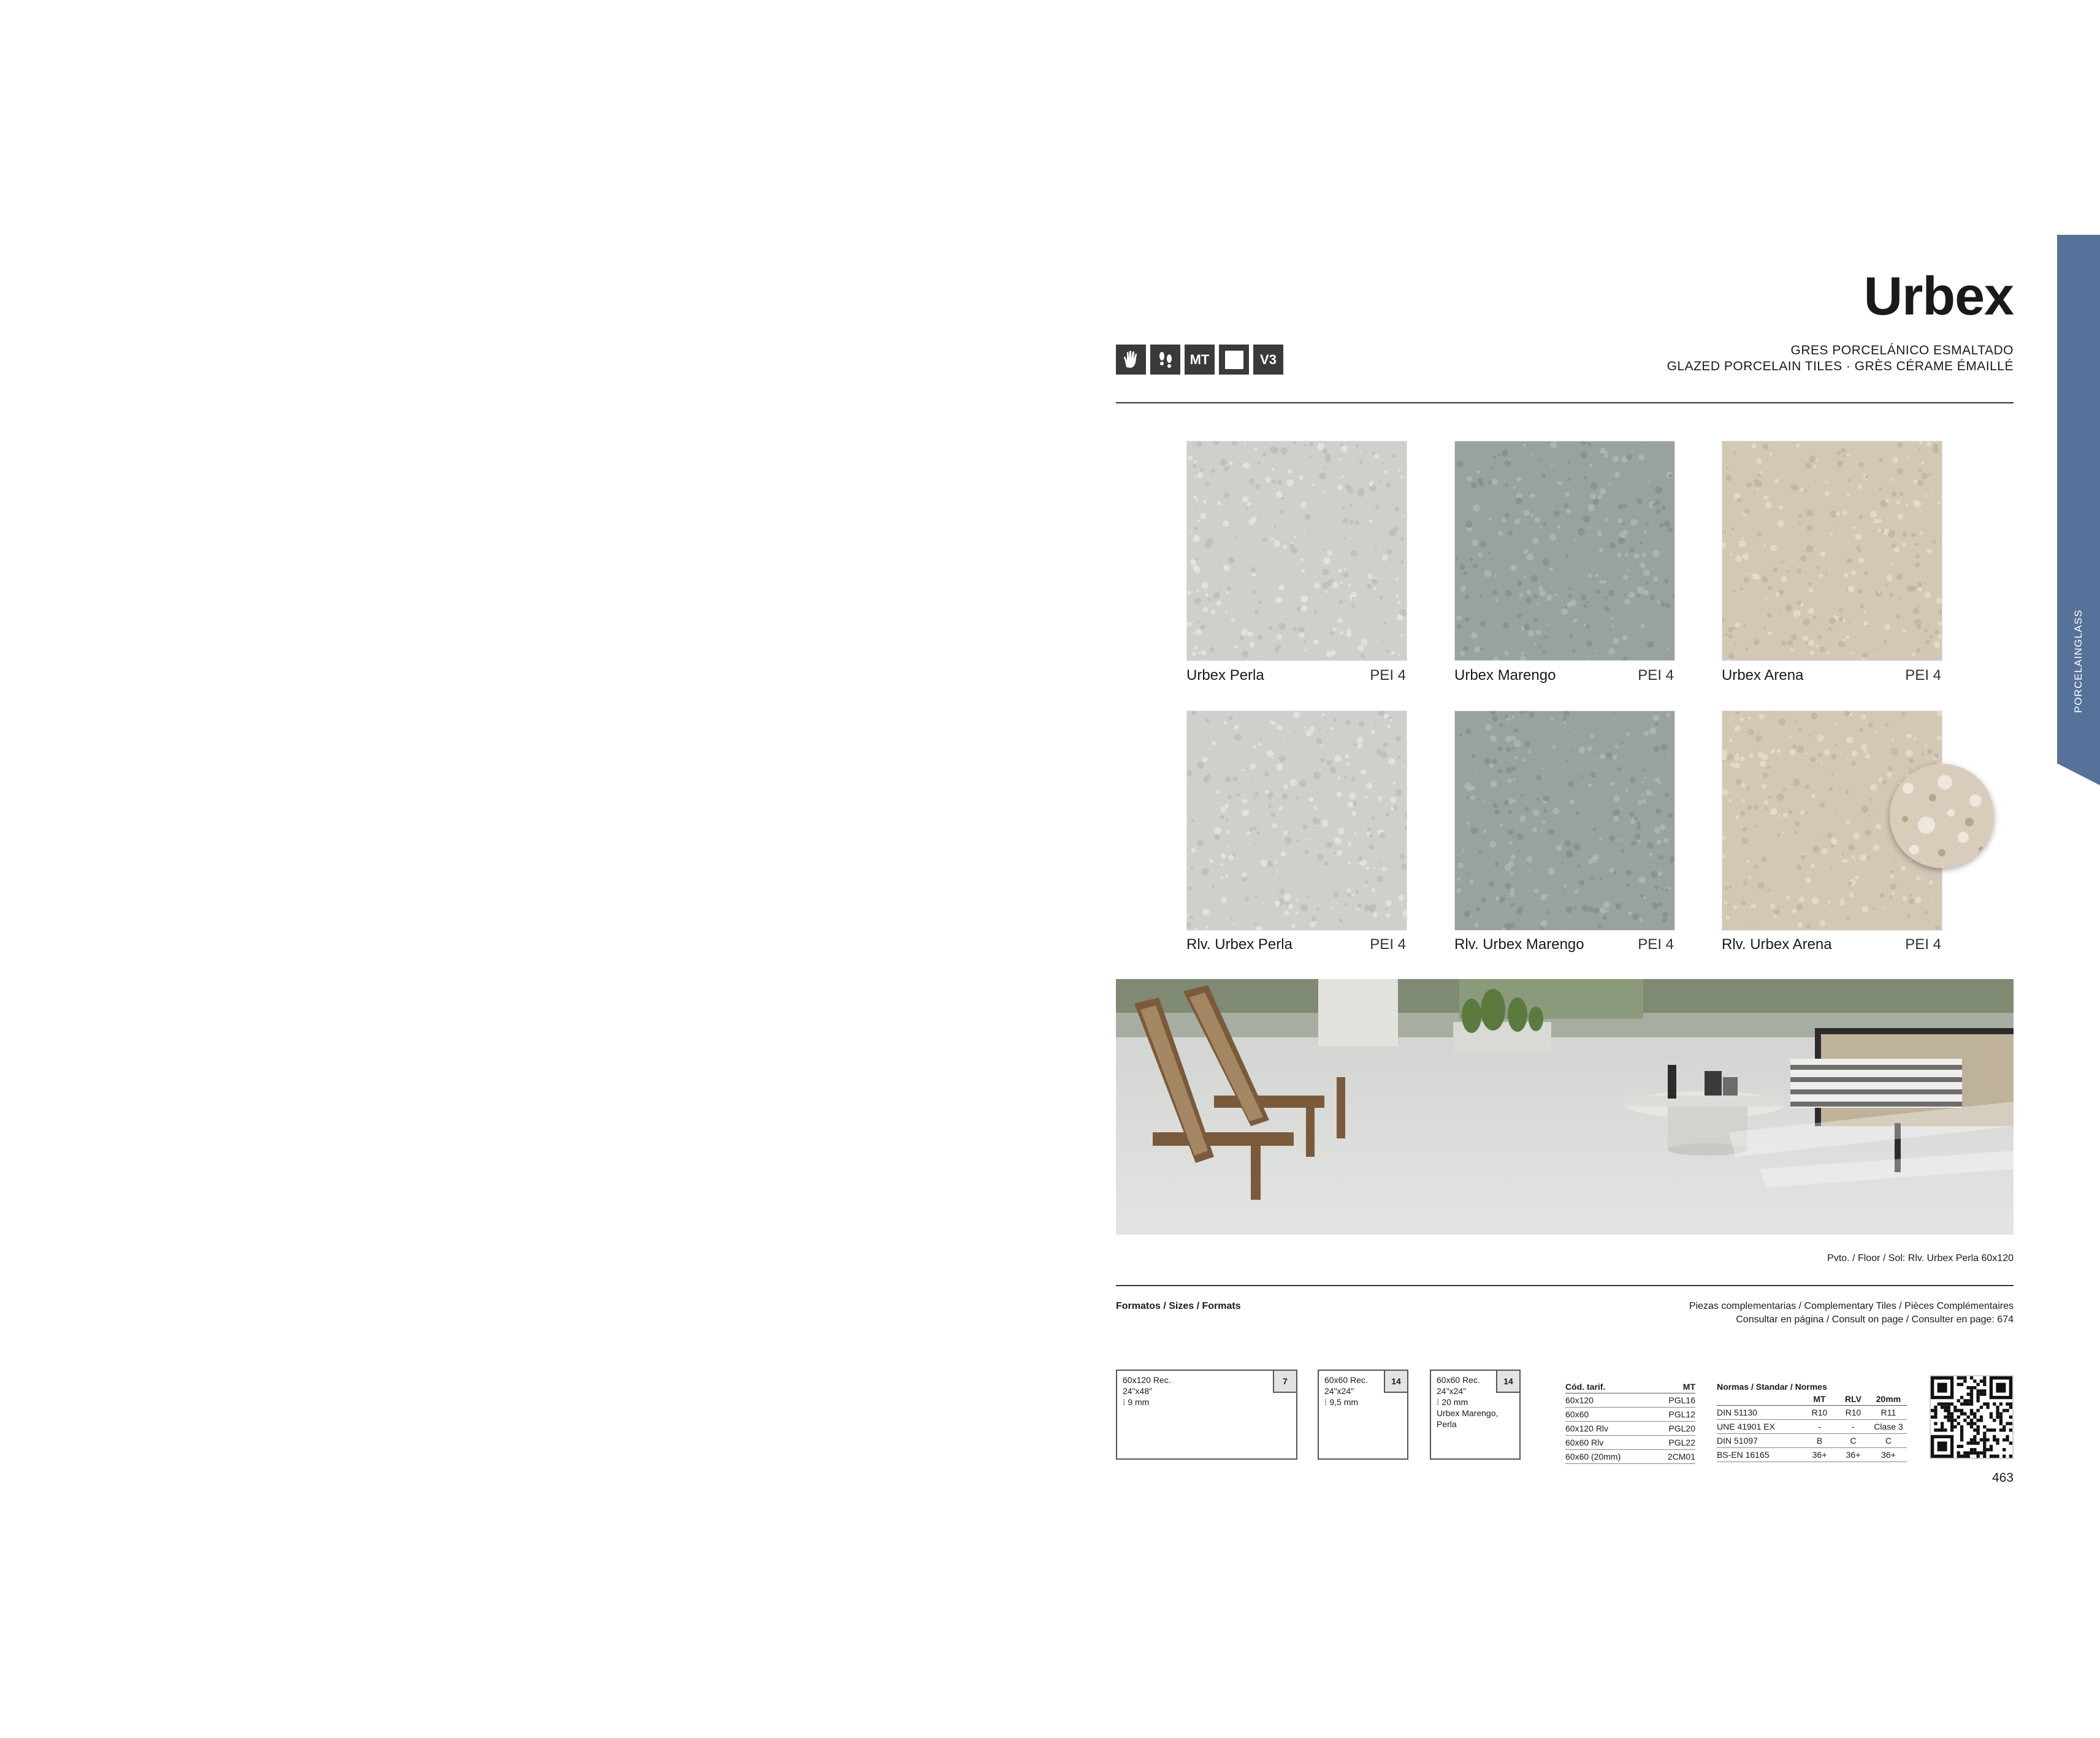 The height and width of the screenshot is (1738, 2100). Describe the element at coordinates (1234, 360) in the screenshot. I see `square-icon` at that location.